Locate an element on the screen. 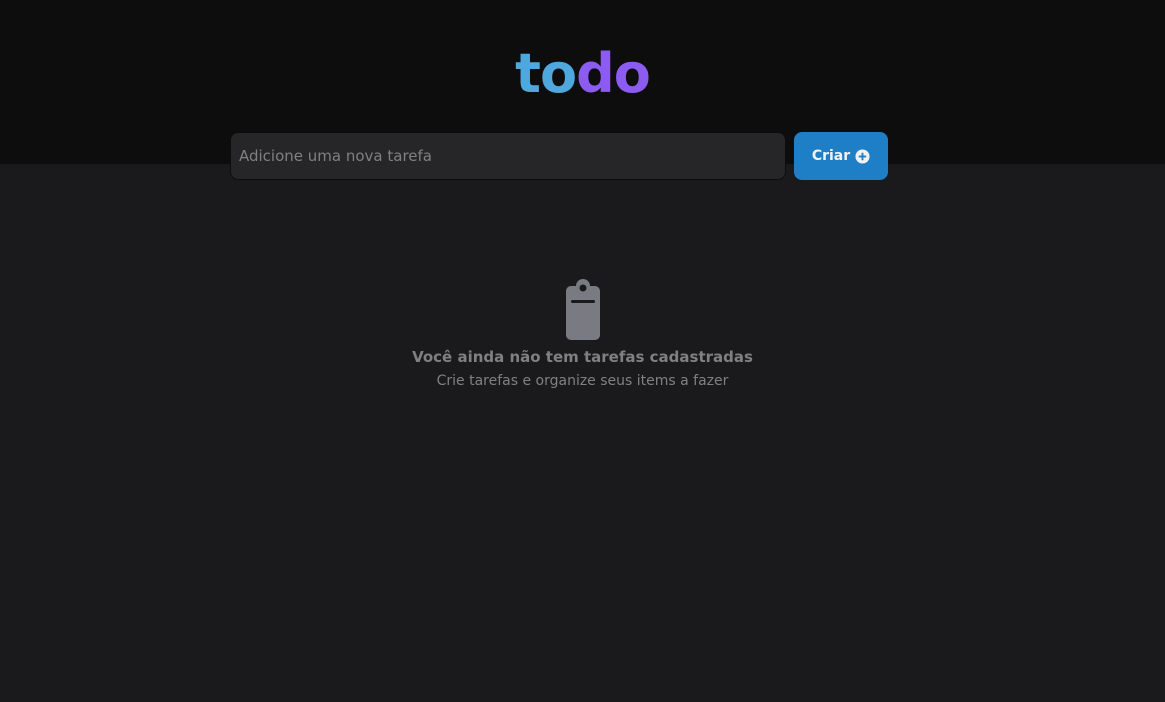  plus-circle-icon is located at coordinates (862, 156).